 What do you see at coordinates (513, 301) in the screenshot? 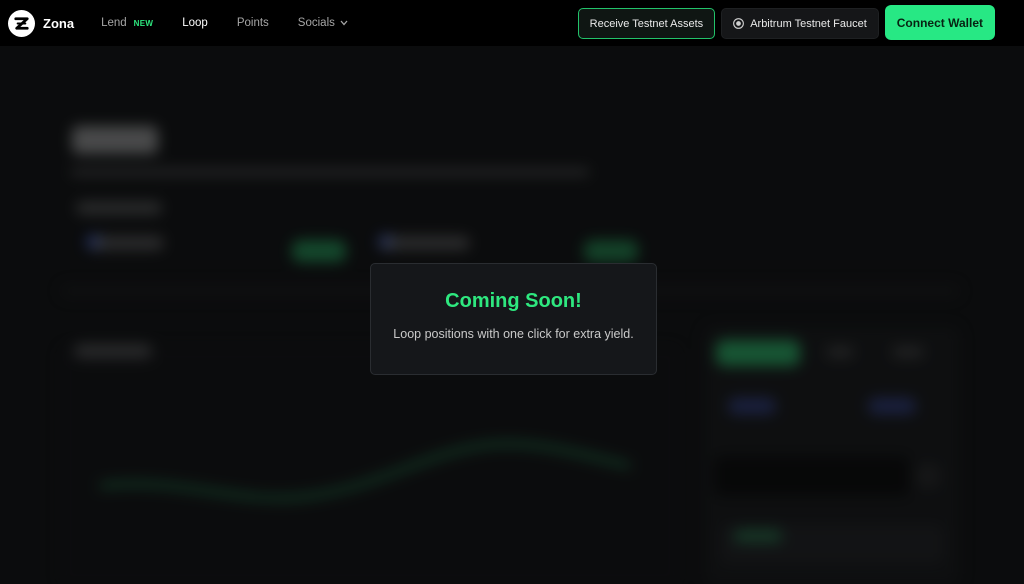
I see `modal-title: Coming Soon!` at bounding box center [513, 301].